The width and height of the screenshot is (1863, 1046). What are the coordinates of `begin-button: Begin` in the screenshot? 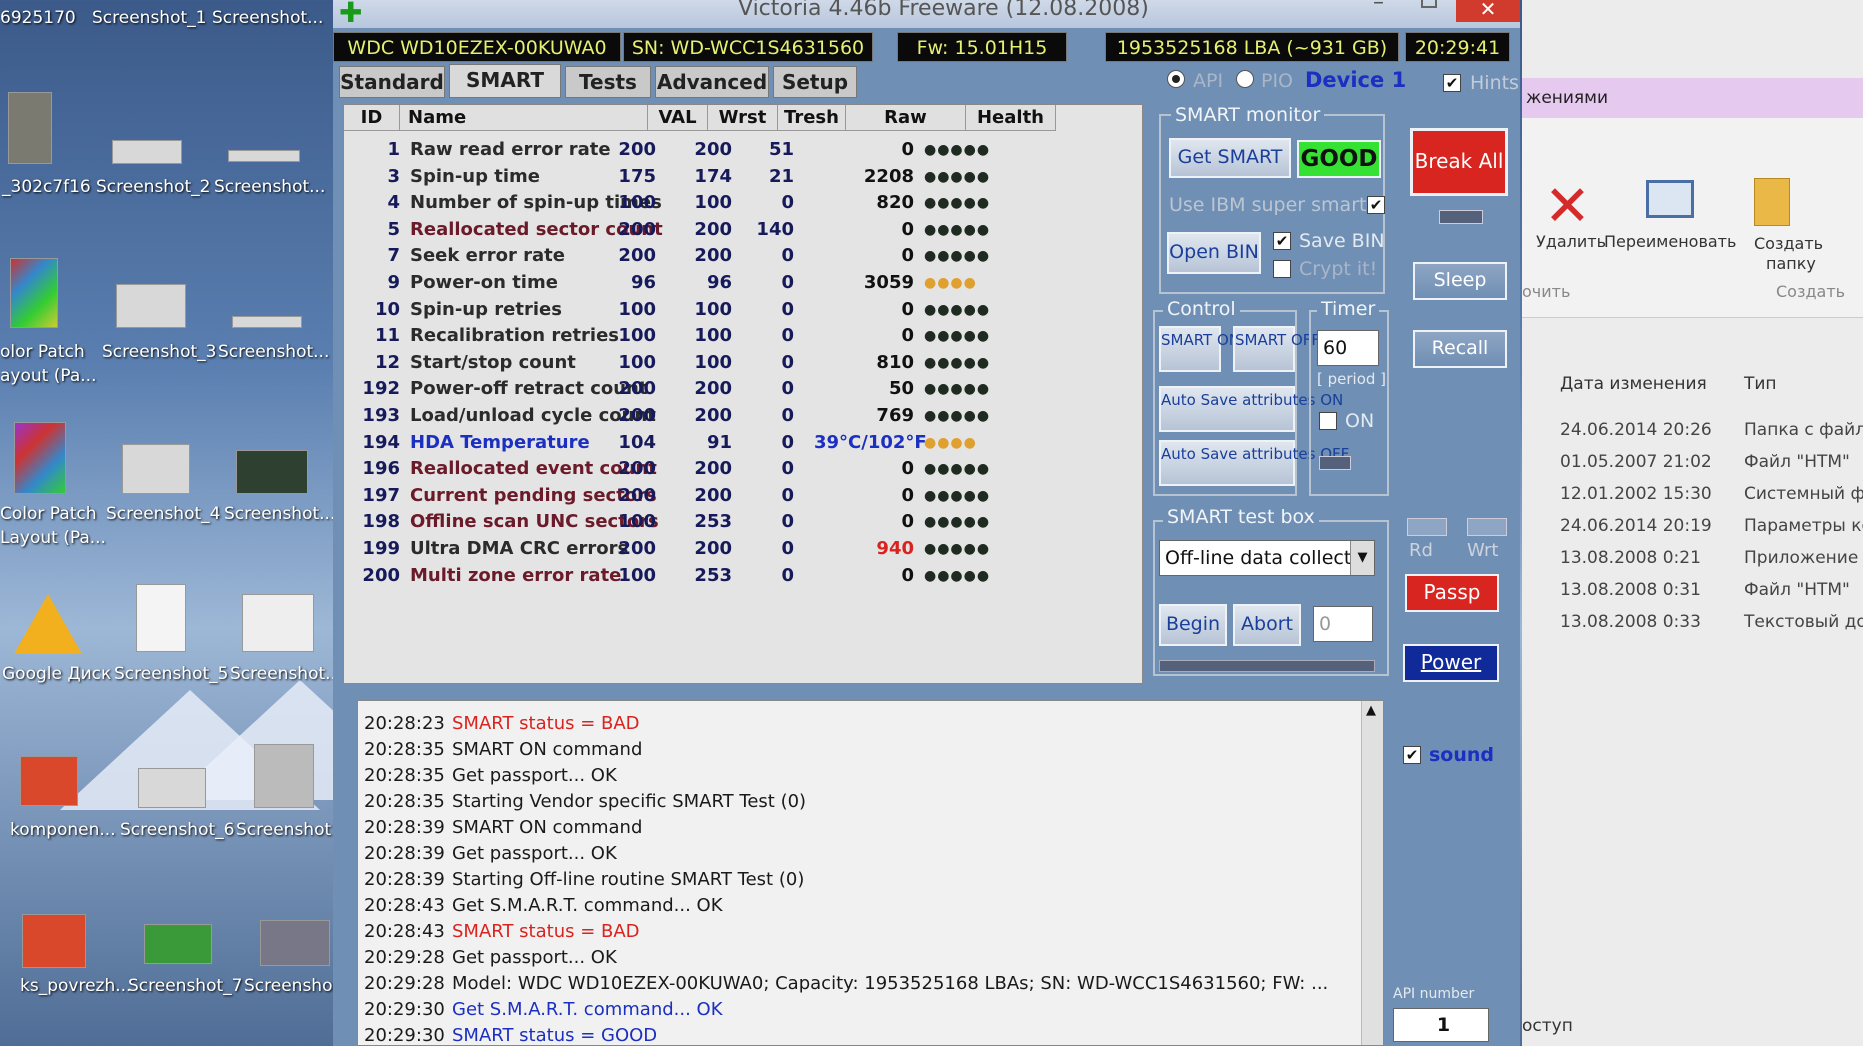 It's located at (1193, 625).